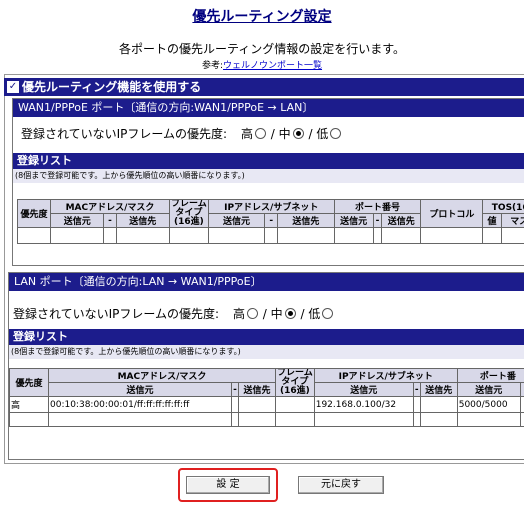 The height and width of the screenshot is (510, 524). Describe the element at coordinates (512, 220) in the screenshot. I see `col-tos-mask: マスク` at that location.